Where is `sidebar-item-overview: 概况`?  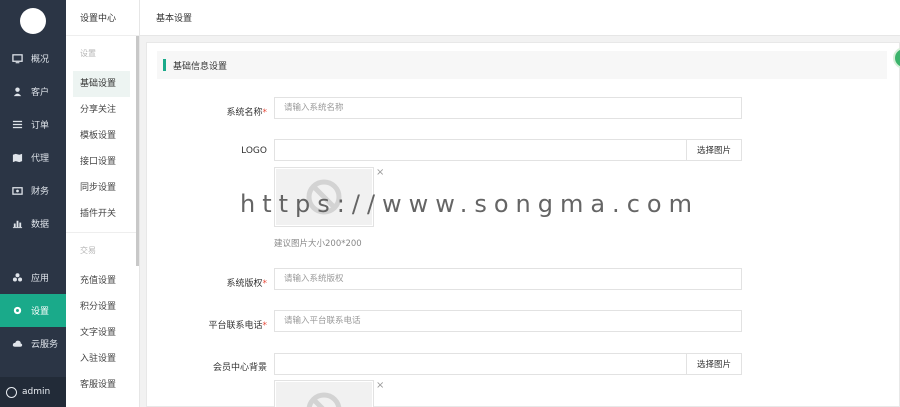 sidebar-item-overview: 概况 is located at coordinates (33, 58).